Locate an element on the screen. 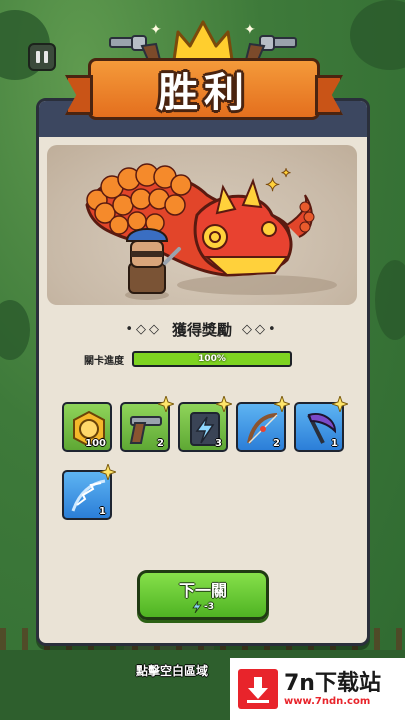 The width and height of the screenshot is (405, 720). rewards-header: •◇◇ 獲得獎勵 ◇◇• is located at coordinates (202, 329).